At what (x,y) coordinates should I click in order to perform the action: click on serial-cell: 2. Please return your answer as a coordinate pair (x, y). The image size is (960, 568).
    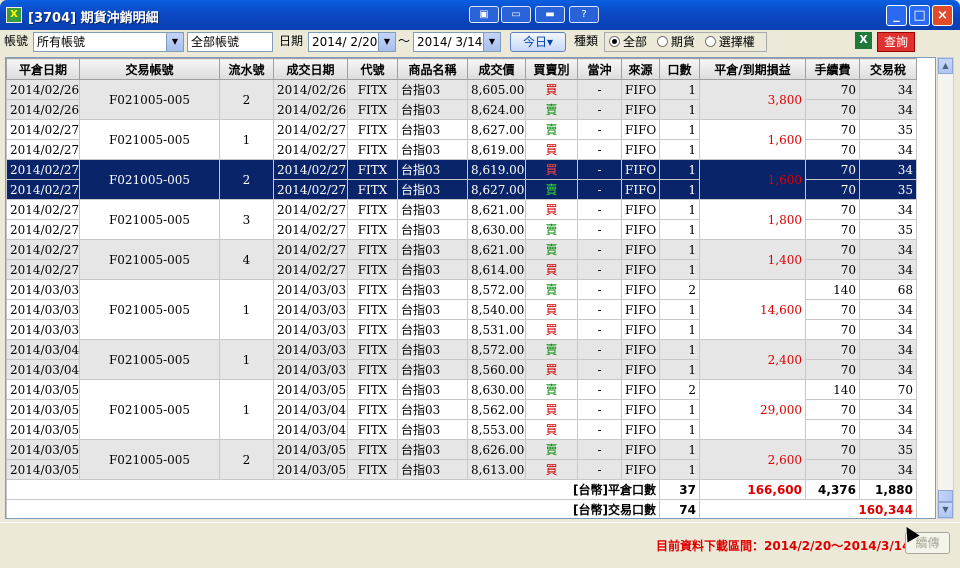
    Looking at the image, I should click on (246, 179).